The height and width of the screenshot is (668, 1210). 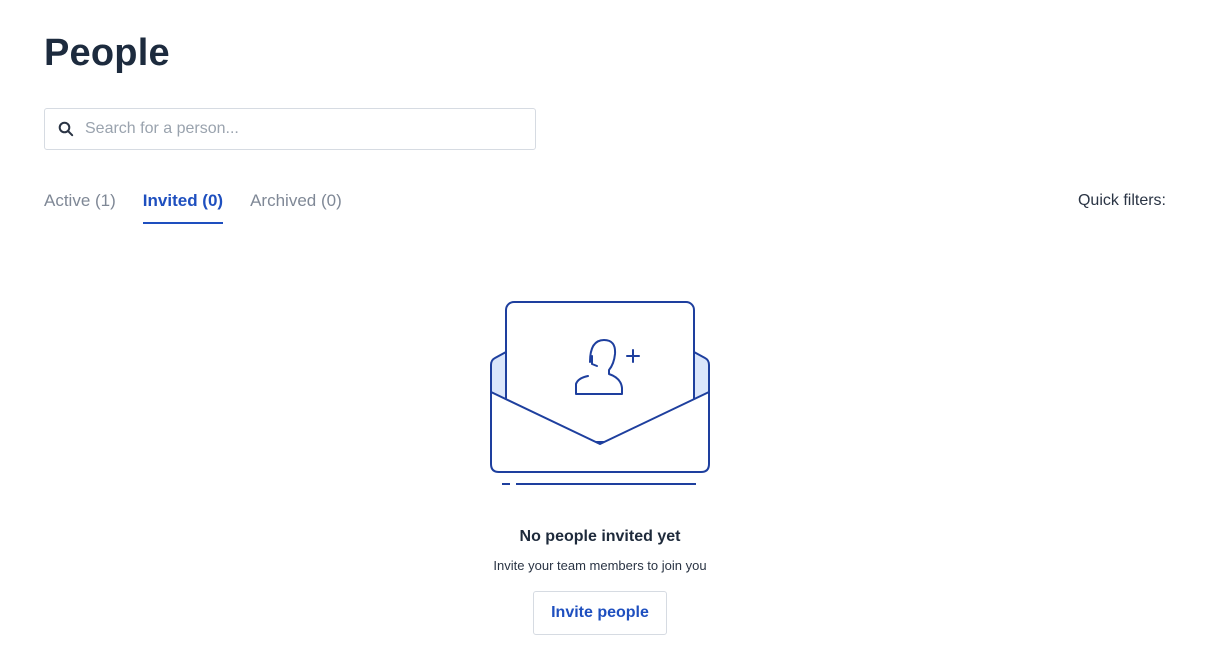 What do you see at coordinates (1121, 200) in the screenshot?
I see `quick-filters-label: Quick filters:` at bounding box center [1121, 200].